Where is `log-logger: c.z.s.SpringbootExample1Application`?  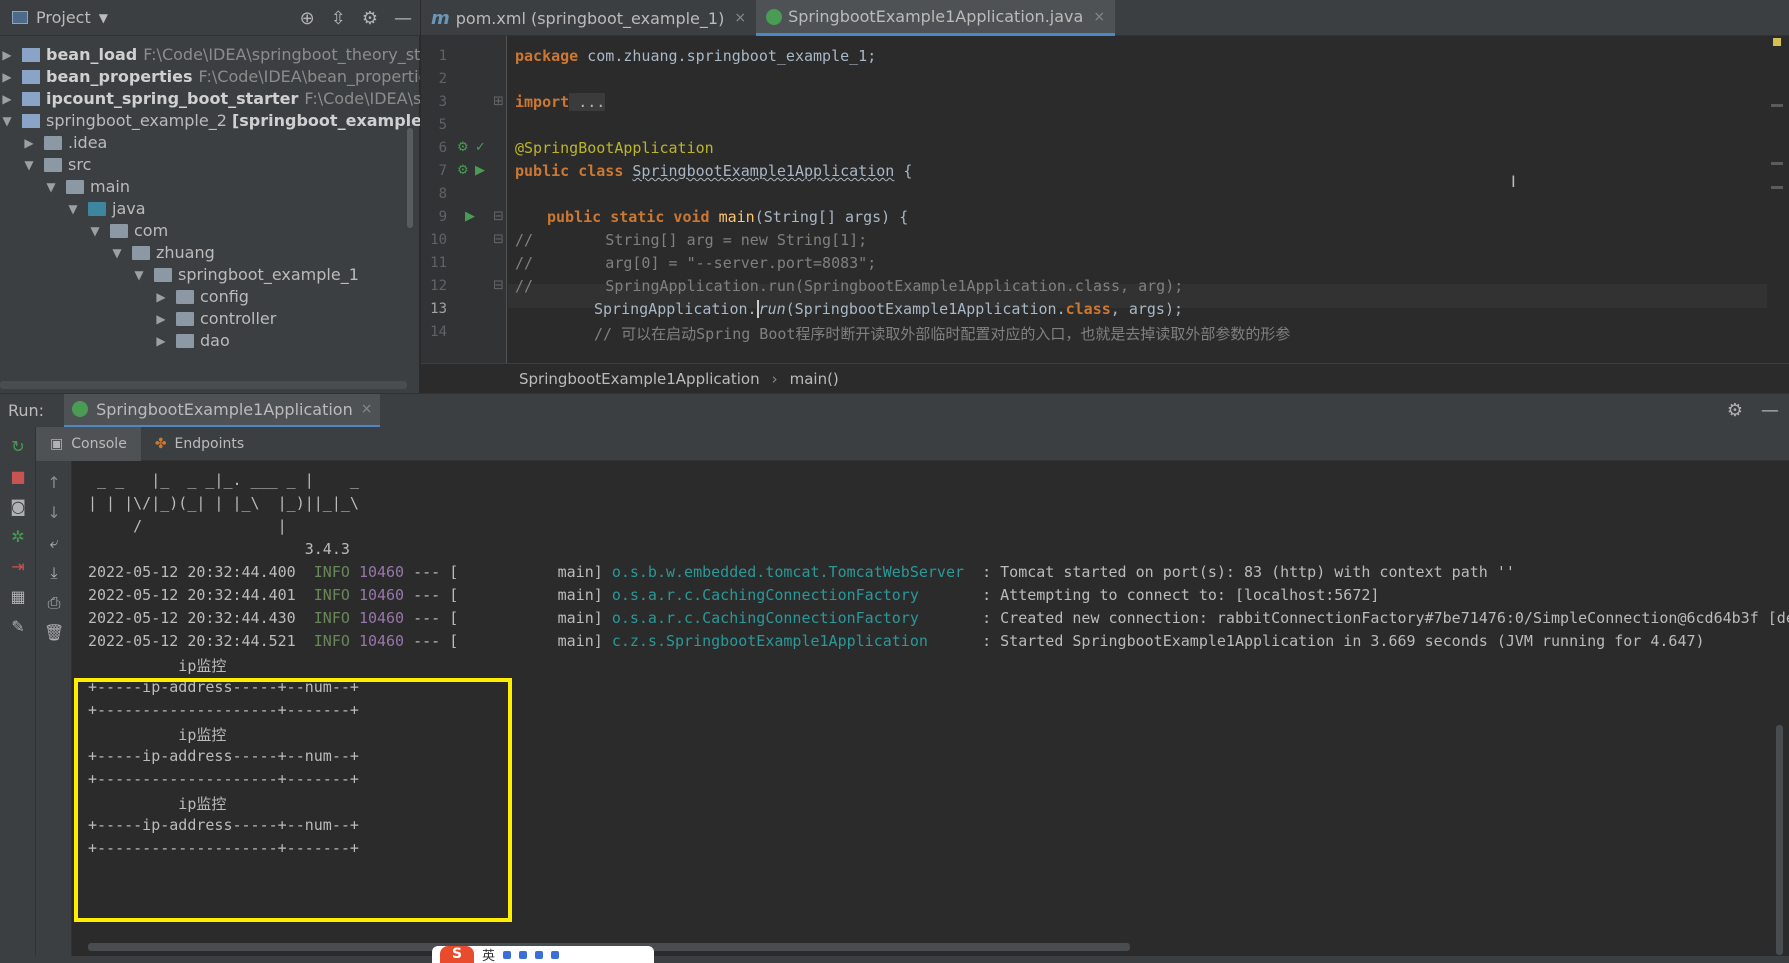
log-logger: c.z.s.SpringbootExample1Application is located at coordinates (770, 641).